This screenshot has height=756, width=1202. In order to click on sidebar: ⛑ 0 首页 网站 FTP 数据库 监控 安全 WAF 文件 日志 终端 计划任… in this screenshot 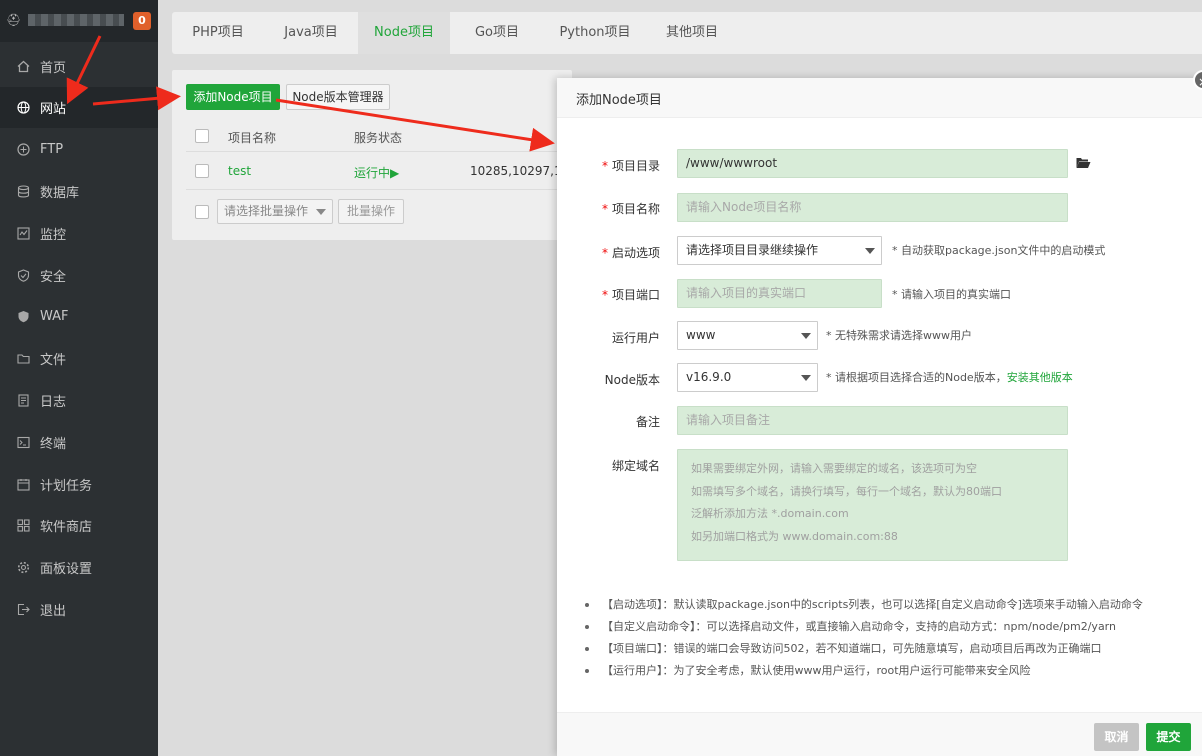, I will do `click(79, 378)`.